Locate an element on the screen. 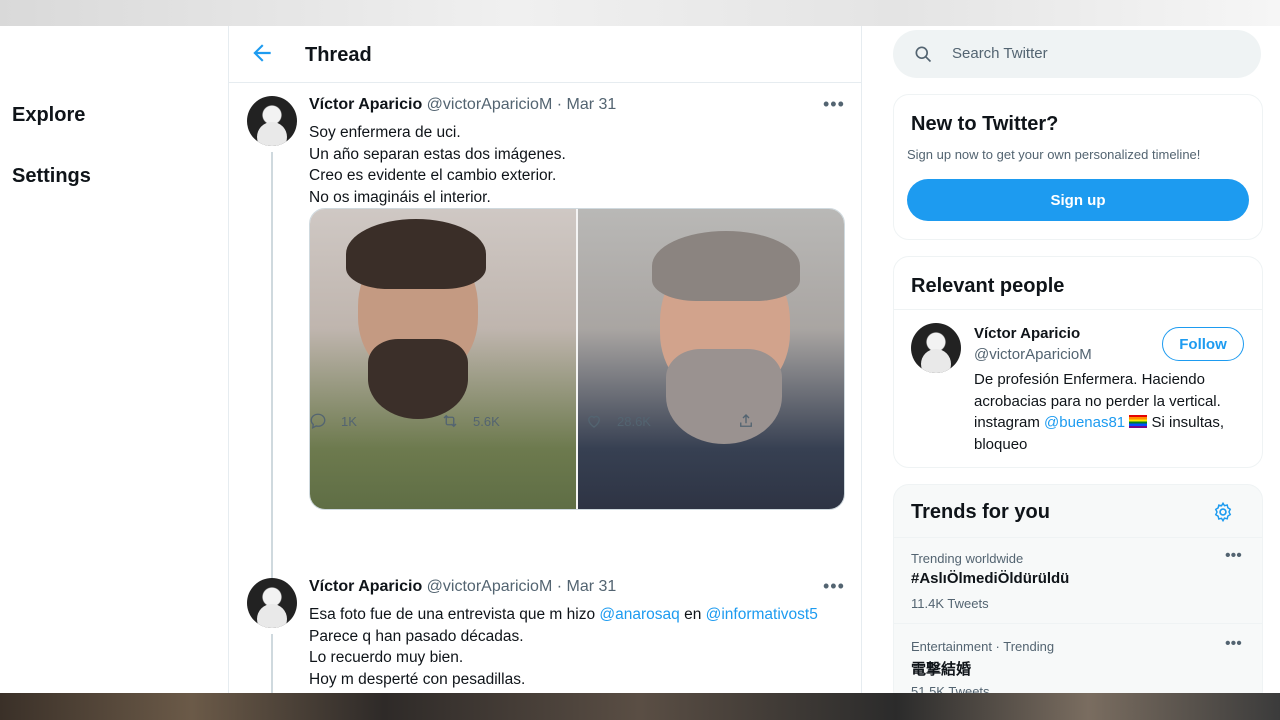 This screenshot has width=1280, height=720. nav-explore: Explore is located at coordinates (48, 115).